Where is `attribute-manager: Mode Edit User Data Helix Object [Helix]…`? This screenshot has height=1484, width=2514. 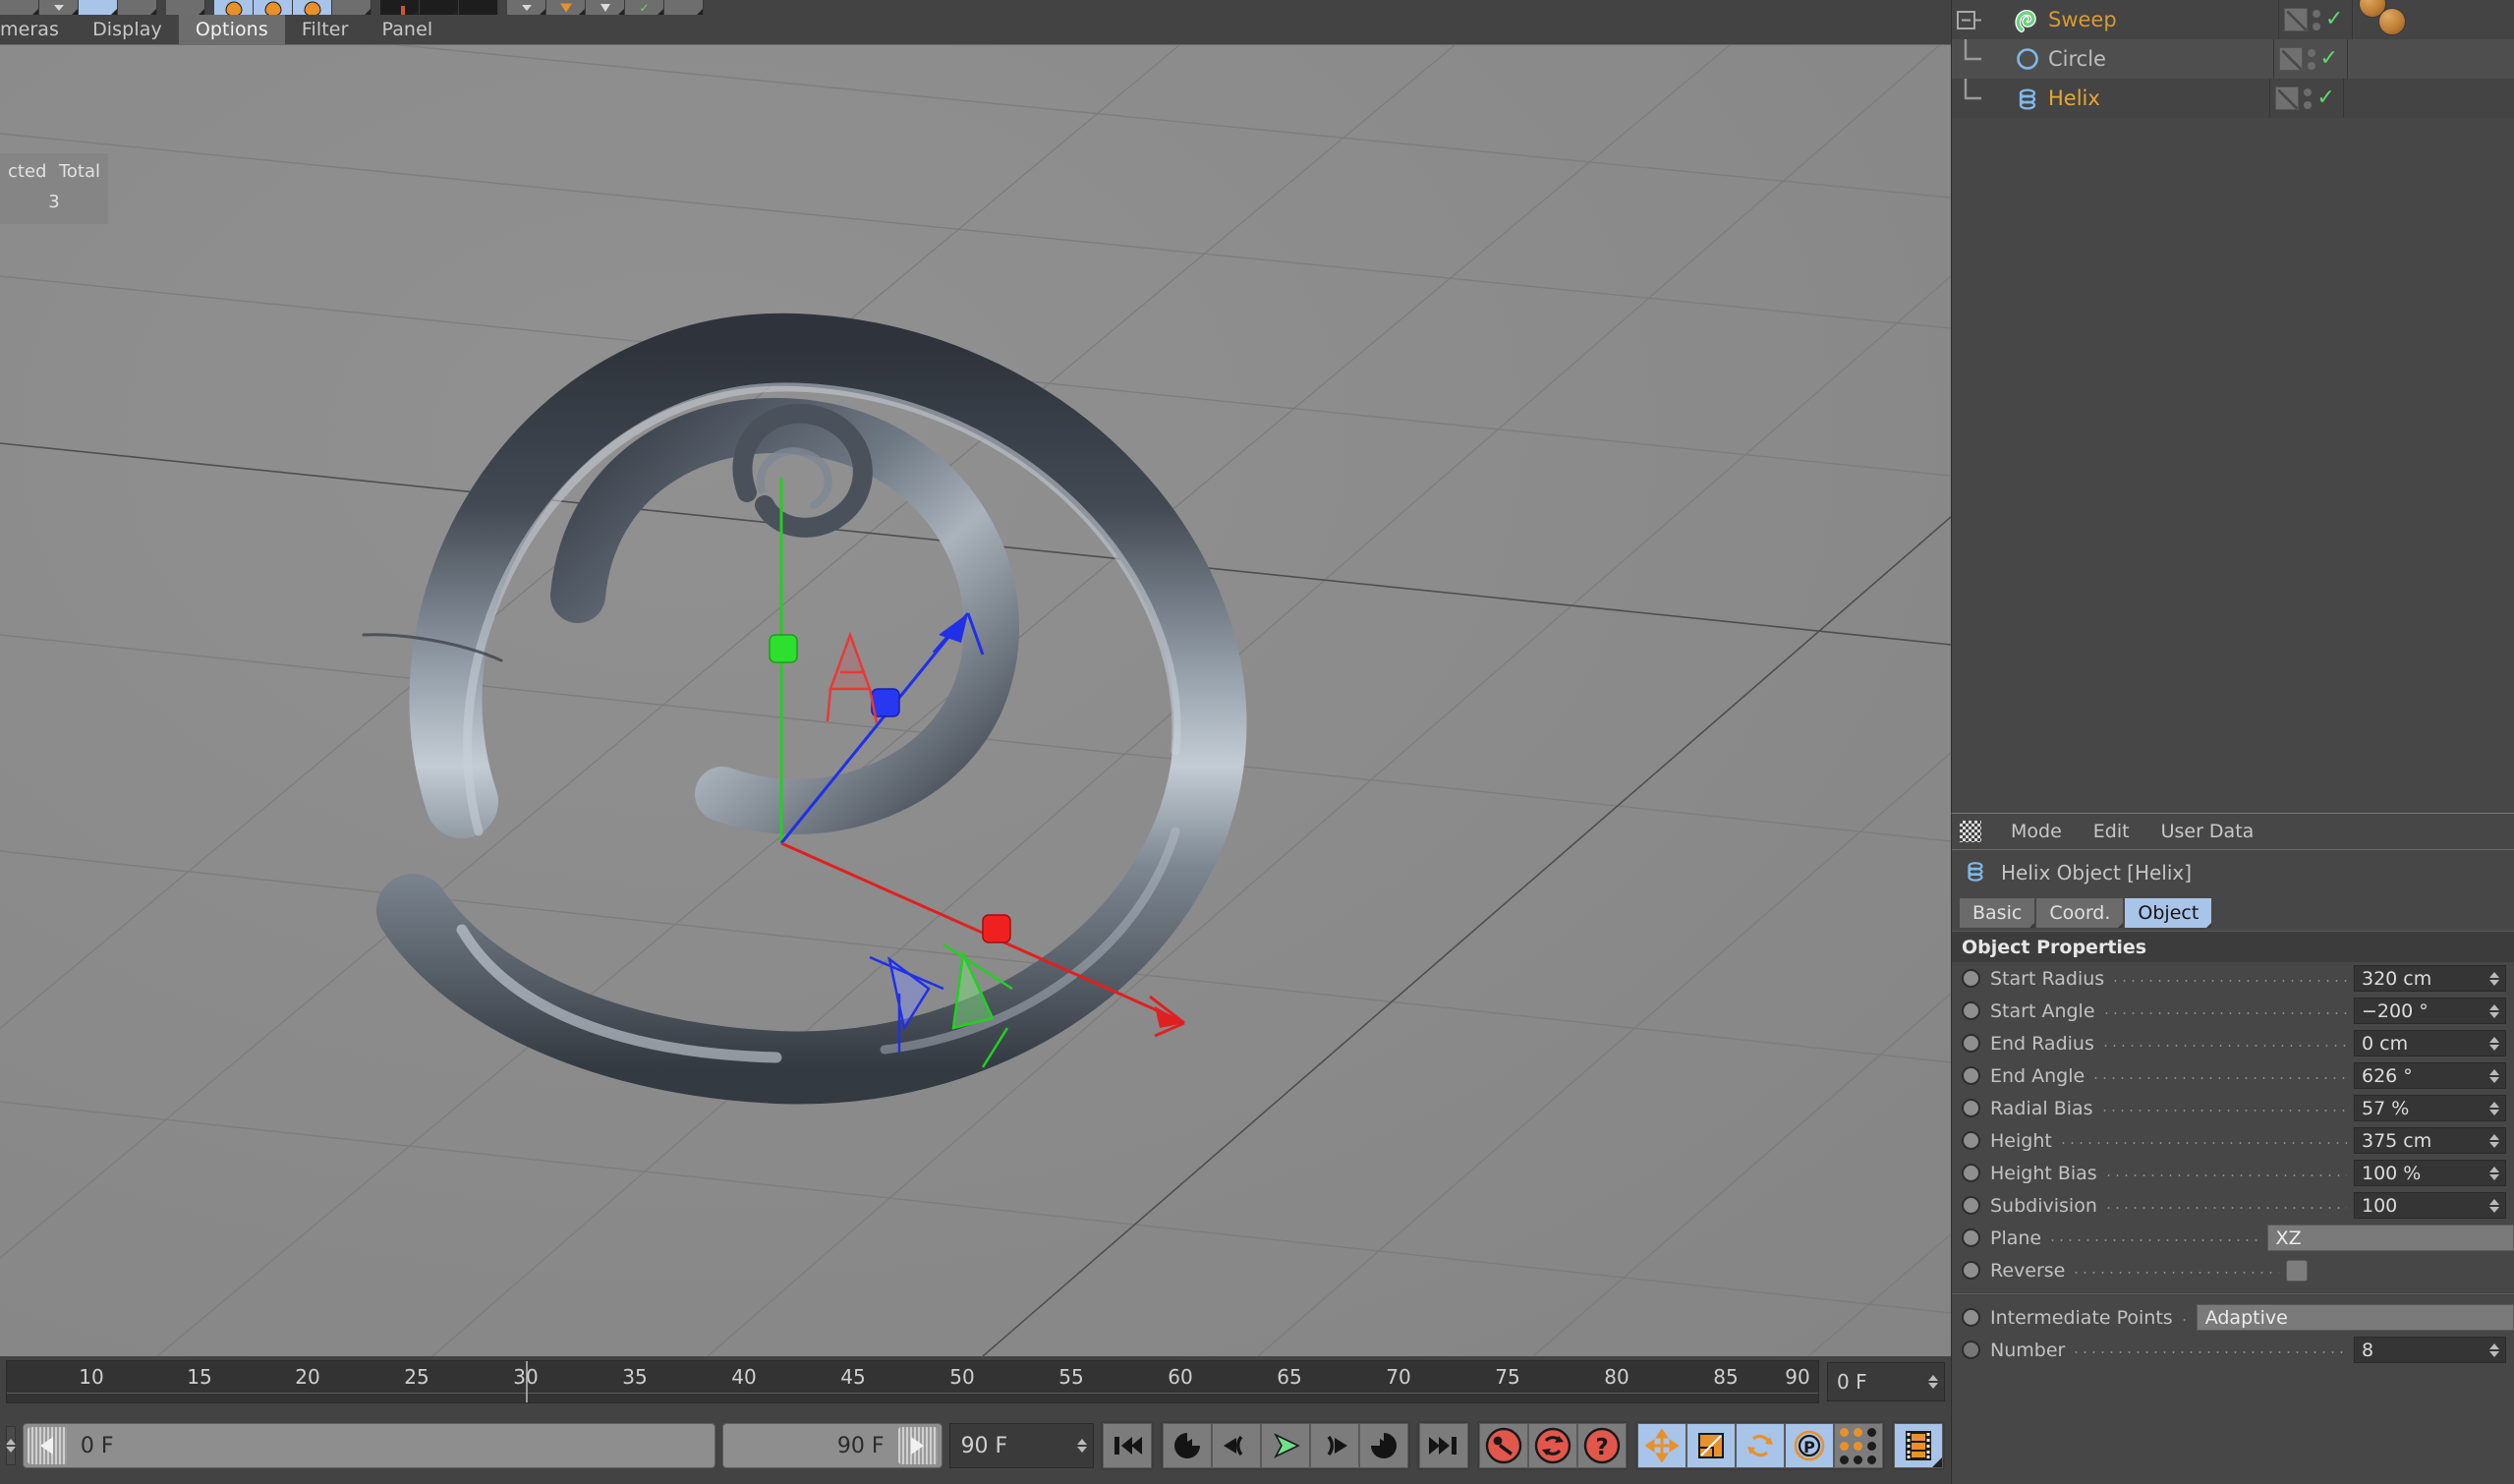
attribute-manager: Mode Edit User Data Helix Object [Helix]… is located at coordinates (2232, 1148).